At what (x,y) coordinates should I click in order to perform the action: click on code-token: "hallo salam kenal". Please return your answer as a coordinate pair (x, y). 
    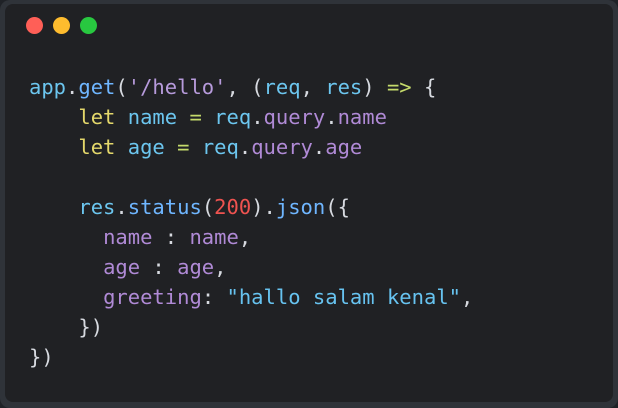
    Looking at the image, I should click on (344, 297).